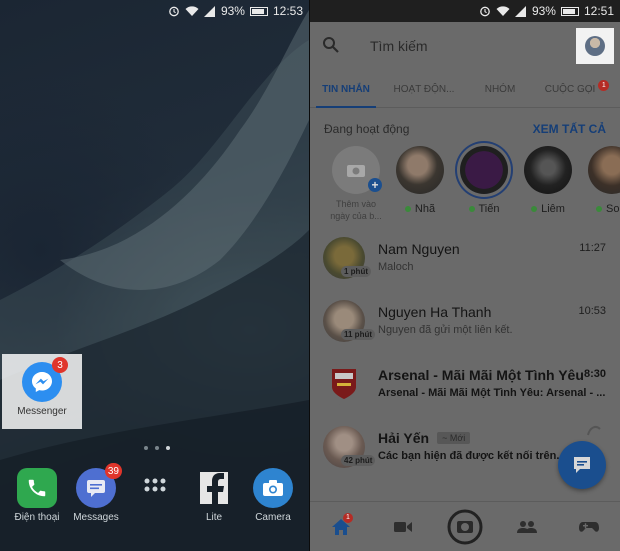  What do you see at coordinates (214, 517) in the screenshot?
I see `facebook-lite-label: Lite` at bounding box center [214, 517].